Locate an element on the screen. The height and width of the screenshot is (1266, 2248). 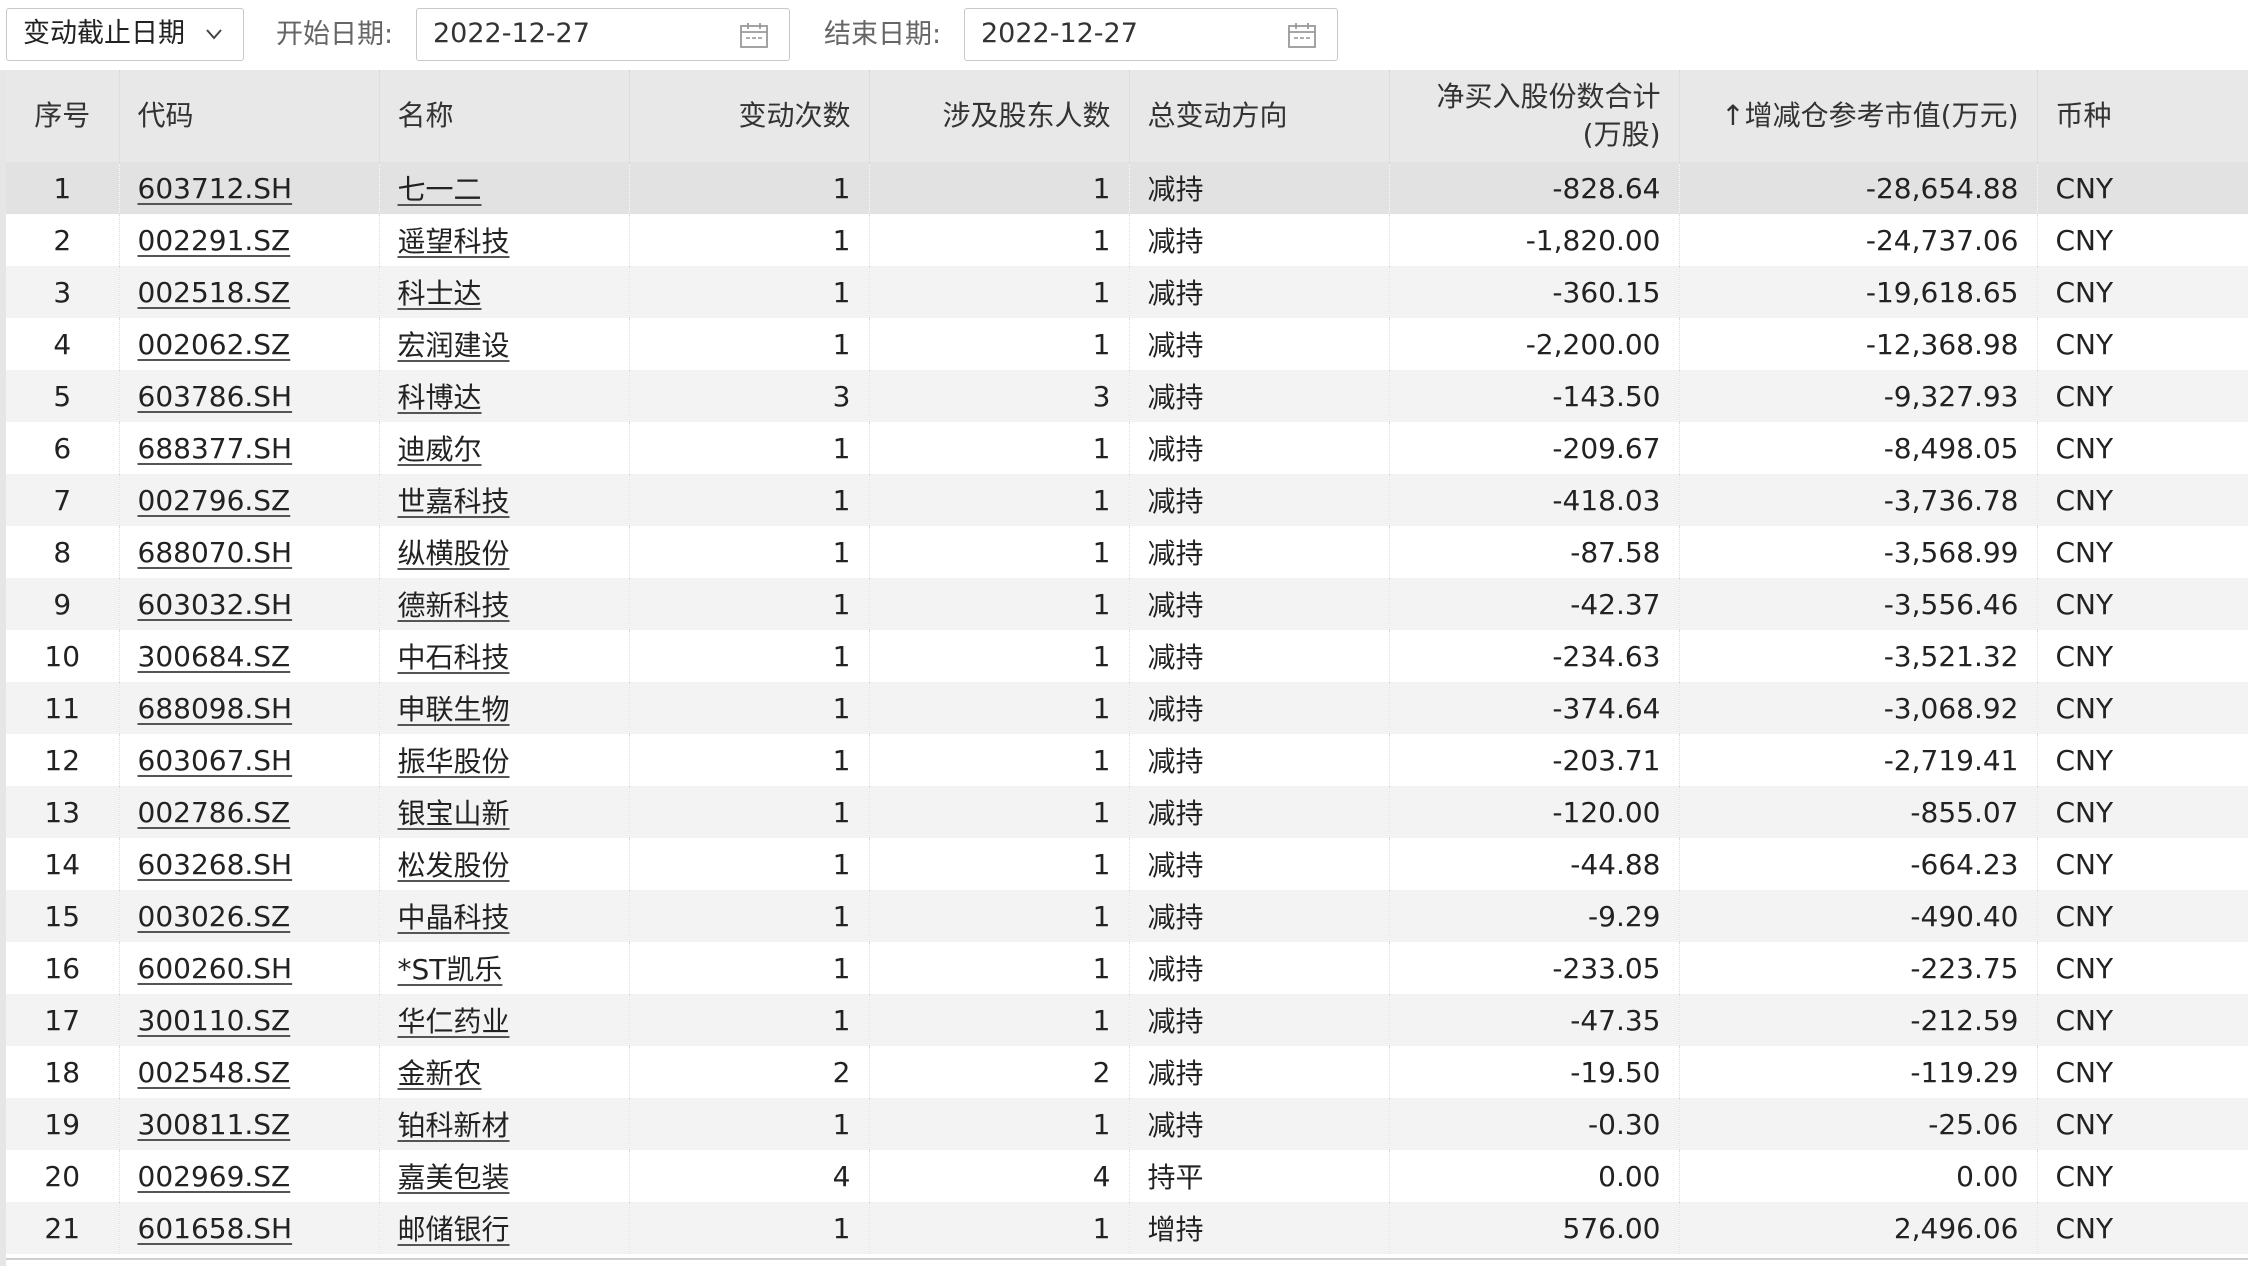
cell-code: 002062.SZ is located at coordinates (249, 344).